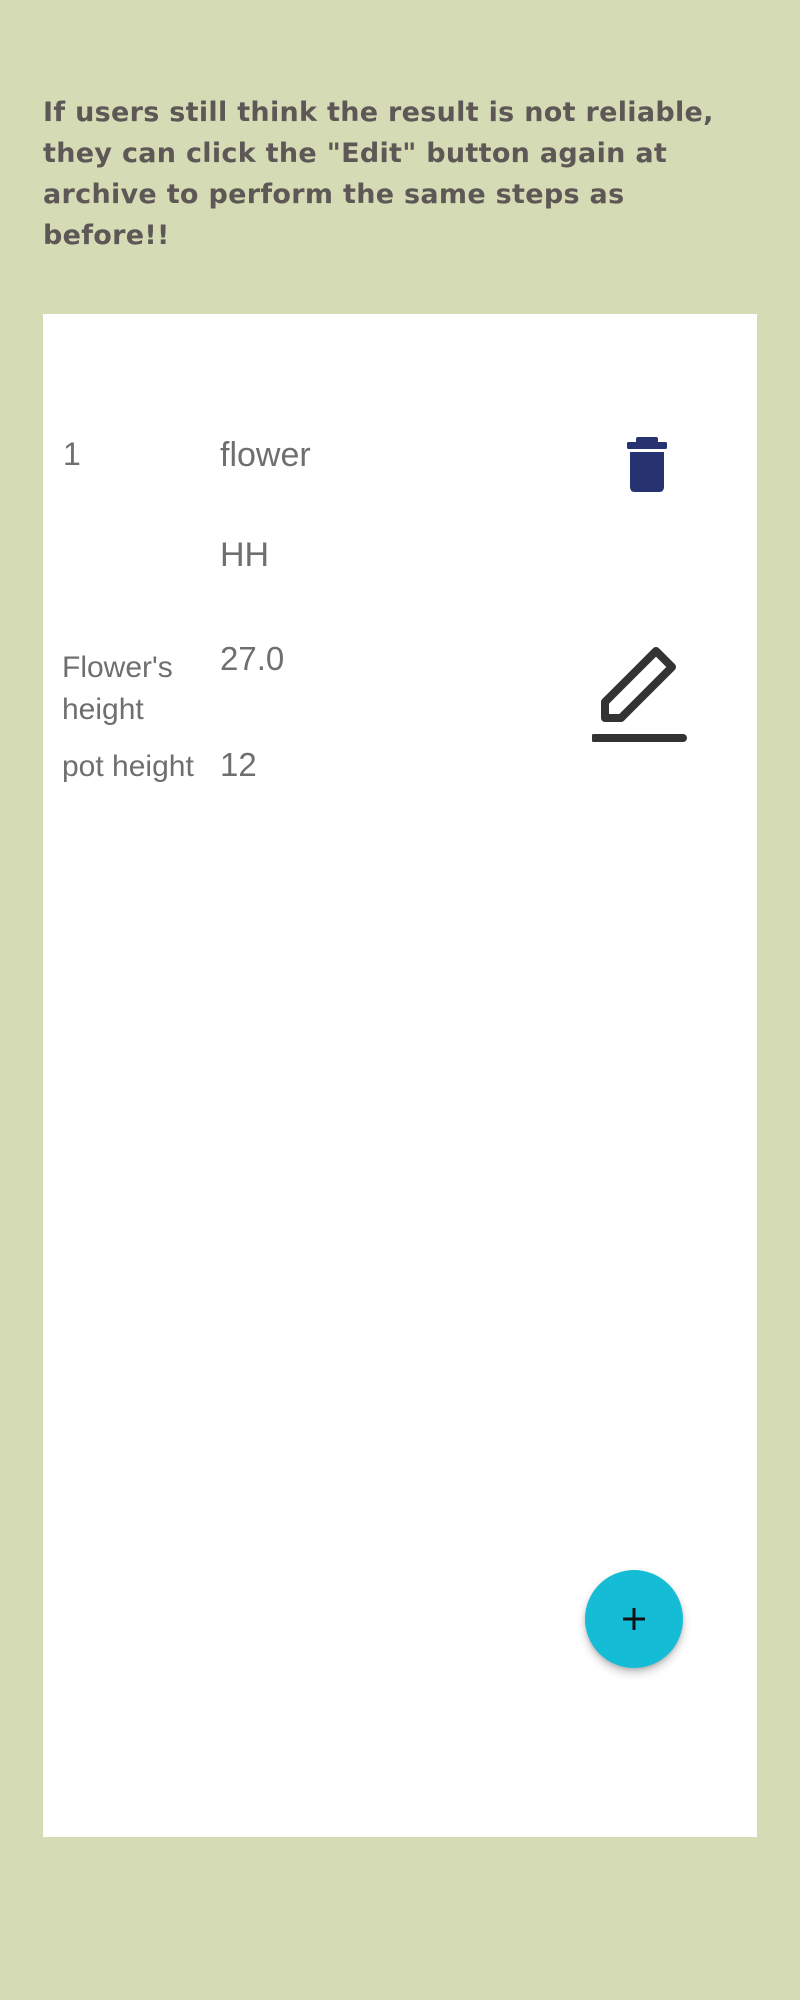 The image size is (800, 2000). I want to click on edit-button, so click(641, 695).